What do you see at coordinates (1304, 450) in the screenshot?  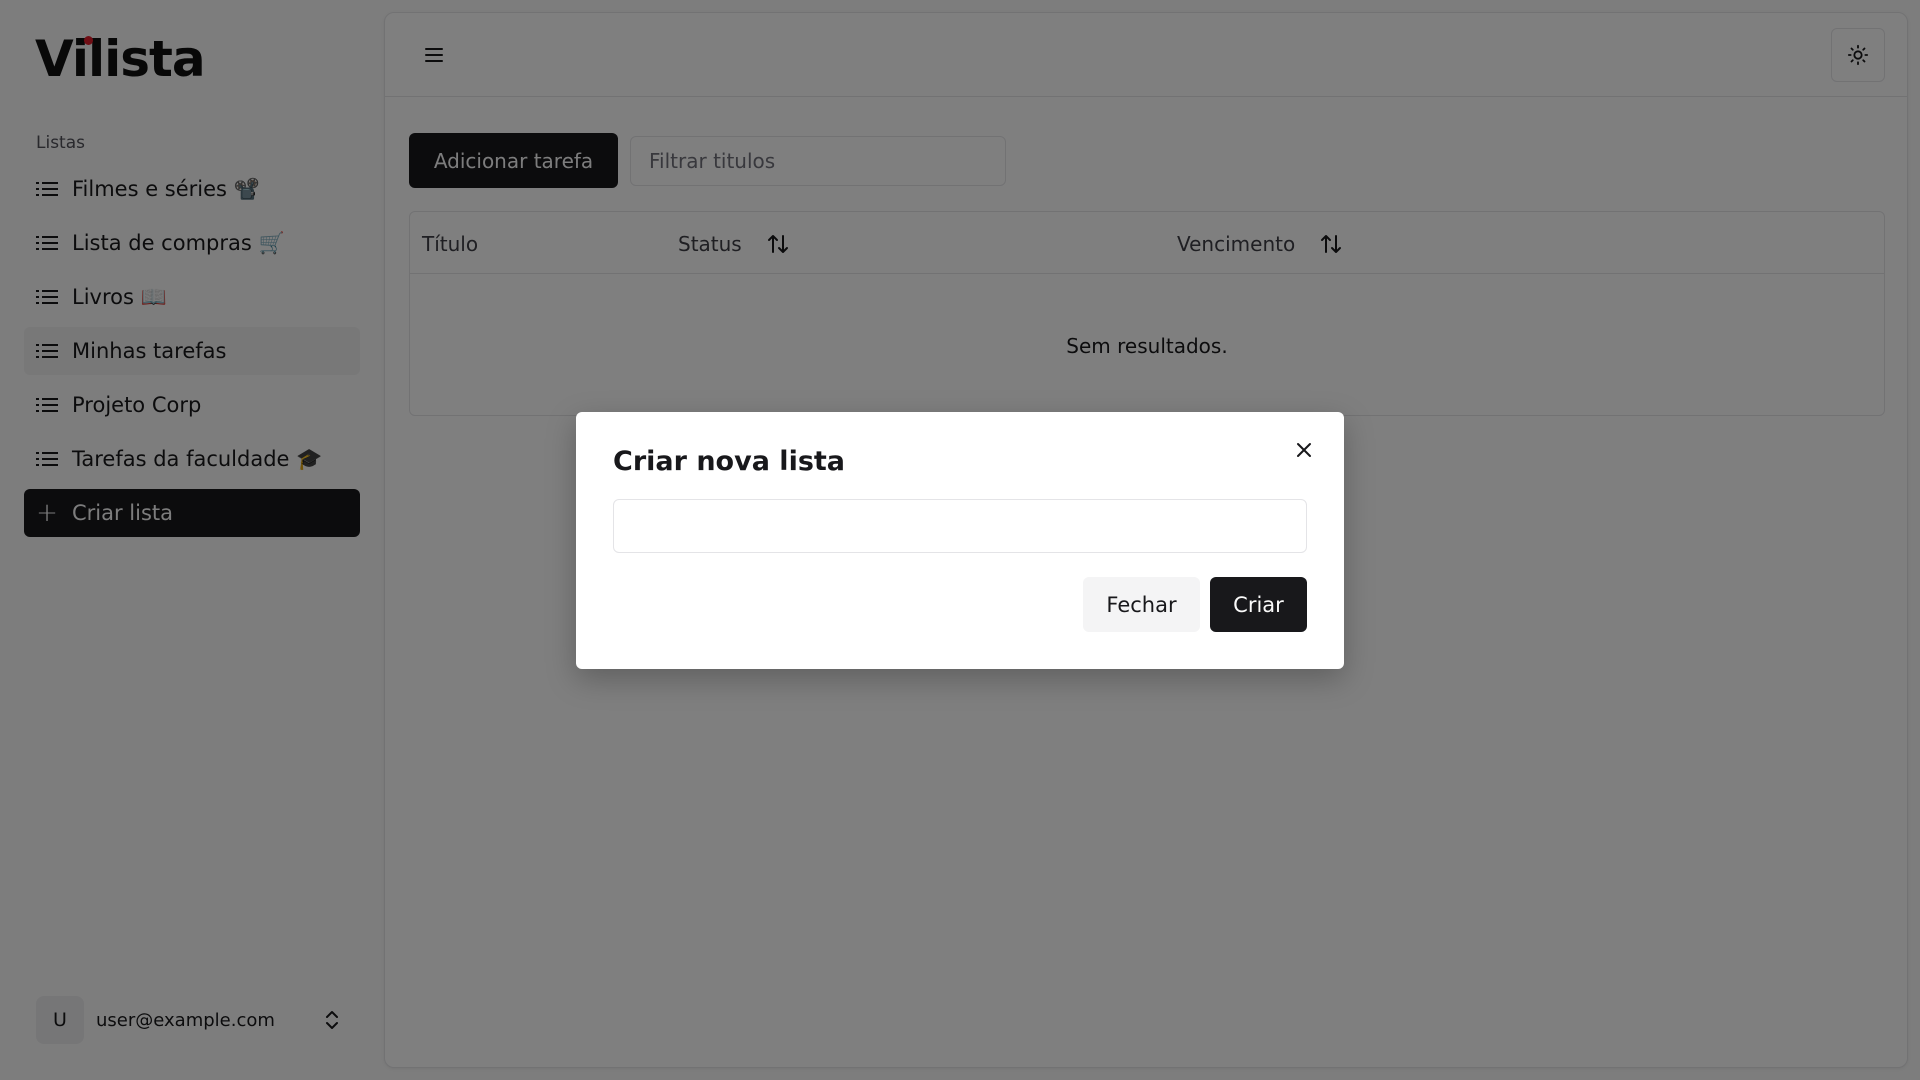 I see `close-icon` at bounding box center [1304, 450].